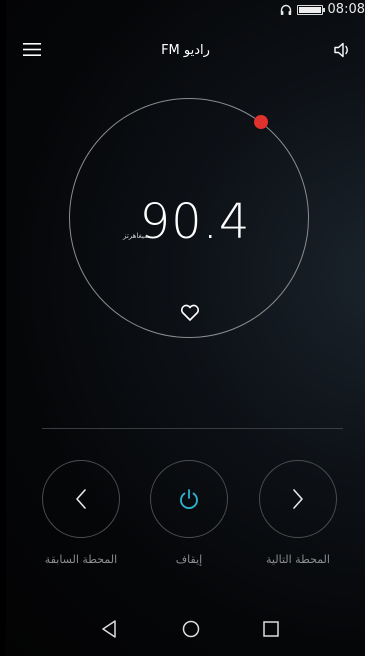 This screenshot has height=656, width=365. I want to click on next-station-button, so click(298, 499).